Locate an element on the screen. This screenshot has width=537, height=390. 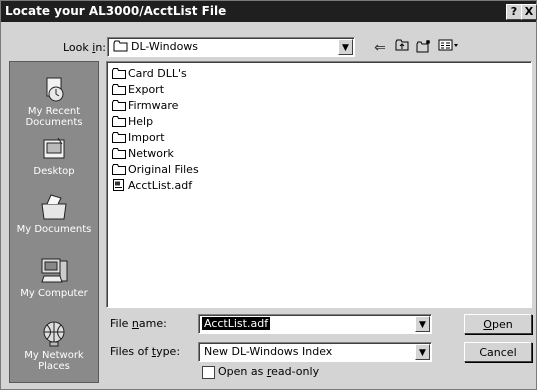
list-item: Card DLL's is located at coordinates (149, 73).